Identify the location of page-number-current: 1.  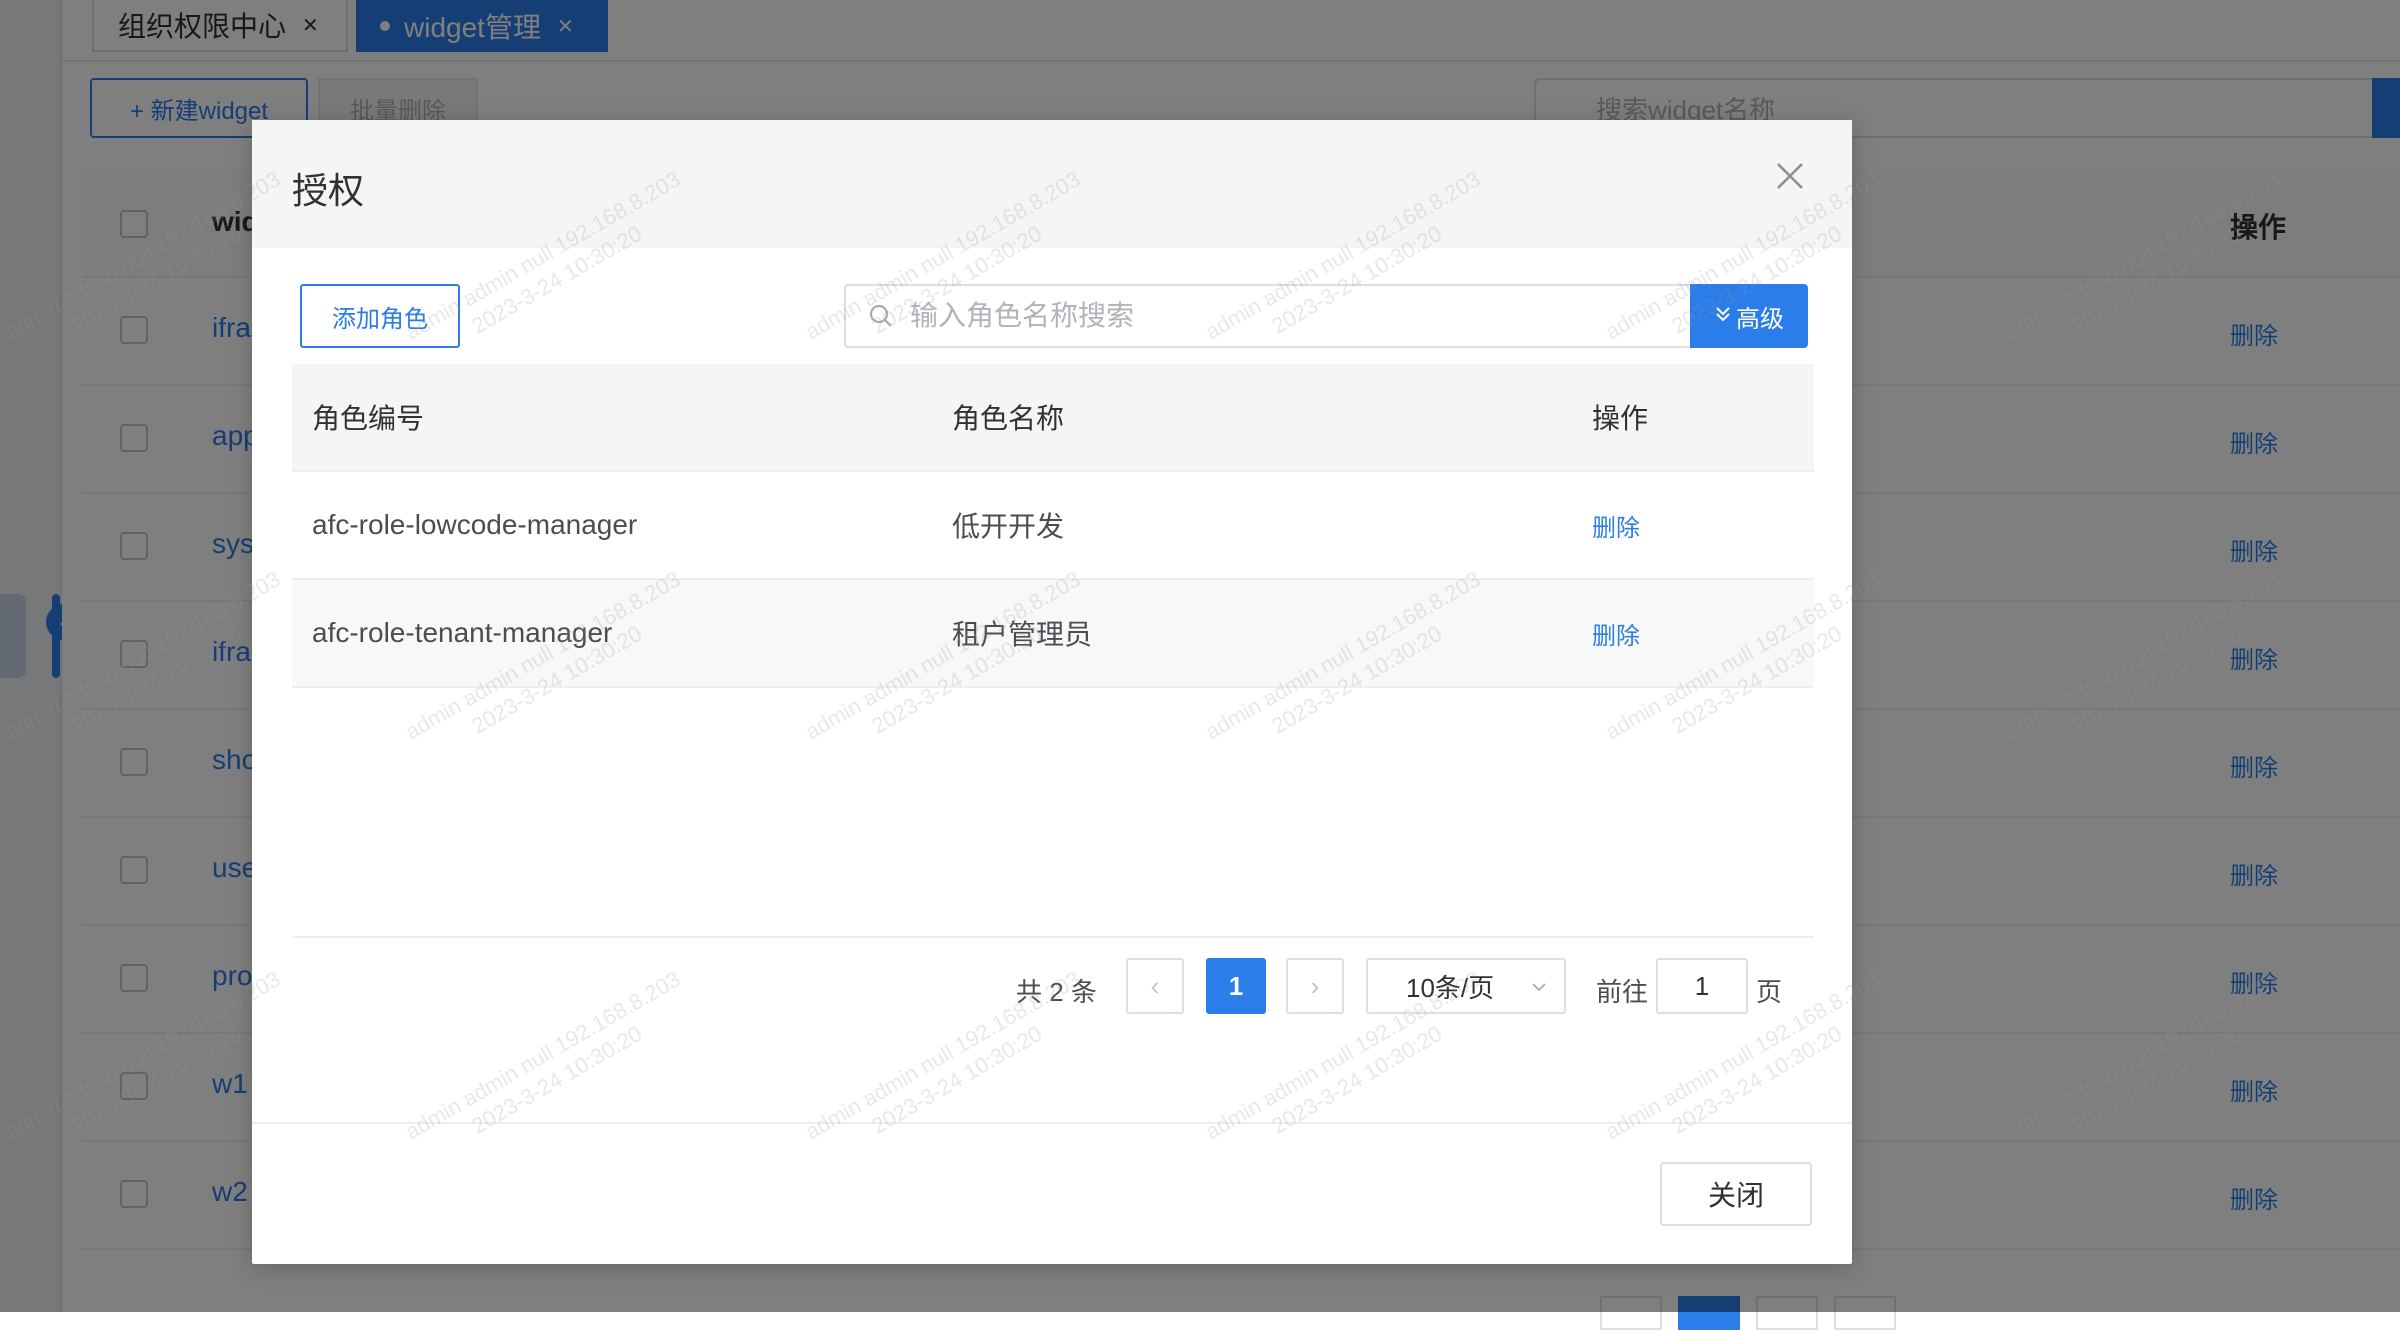
(1236, 986).